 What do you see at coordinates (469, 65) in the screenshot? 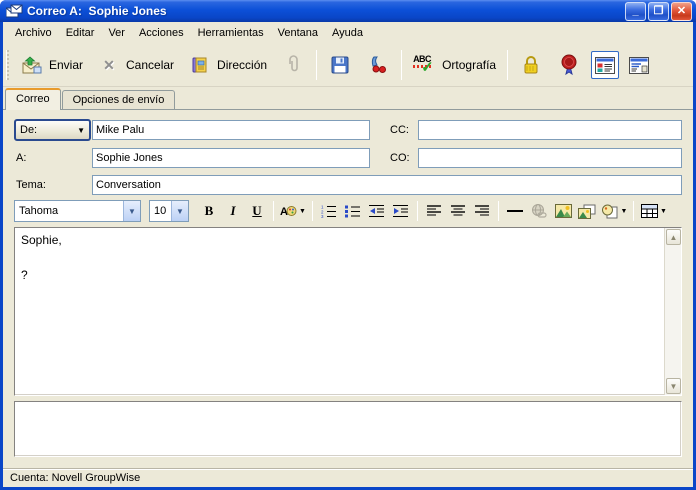
I see `spellcheck-label: Ortografía` at bounding box center [469, 65].